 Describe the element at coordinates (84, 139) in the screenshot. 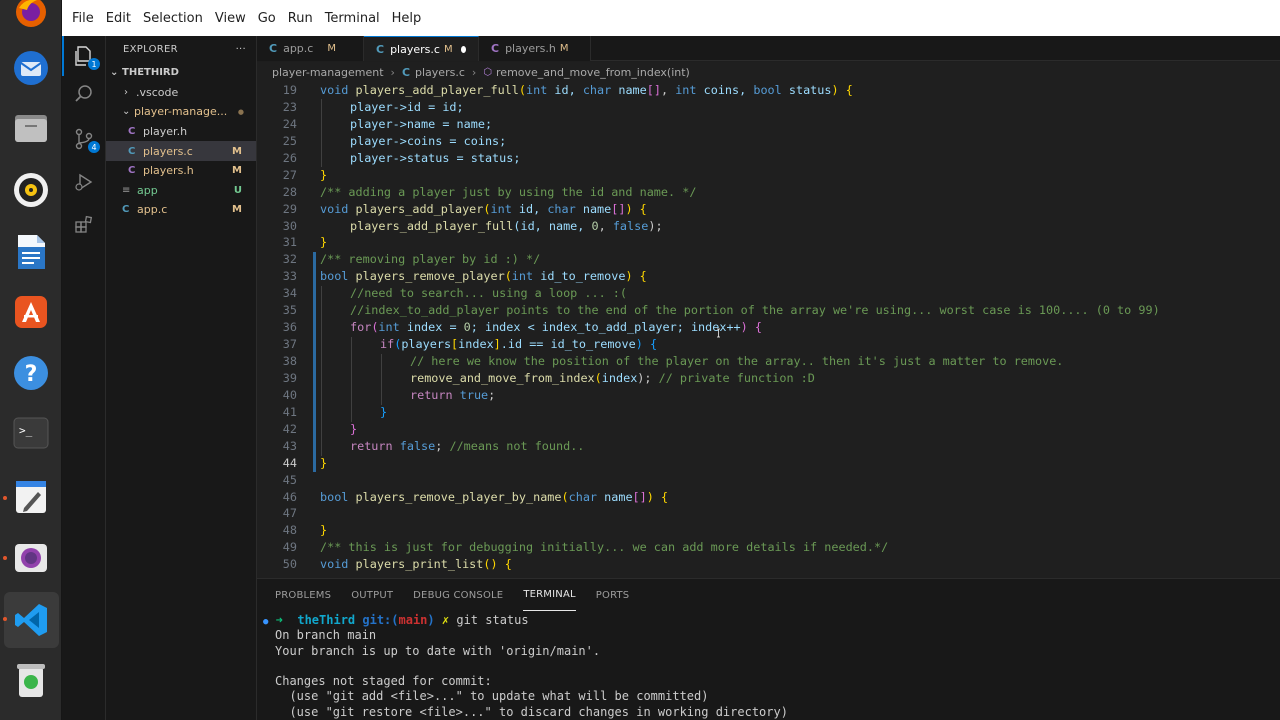

I see `source-control-icon: 4` at that location.